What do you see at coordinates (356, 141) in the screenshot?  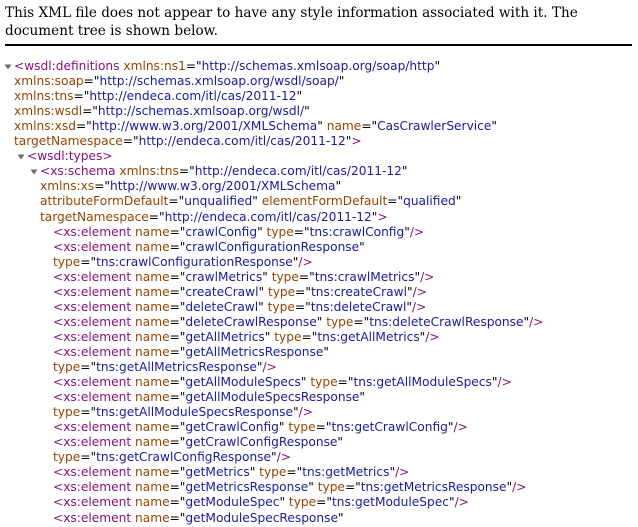 I see `xml-tag: >` at bounding box center [356, 141].